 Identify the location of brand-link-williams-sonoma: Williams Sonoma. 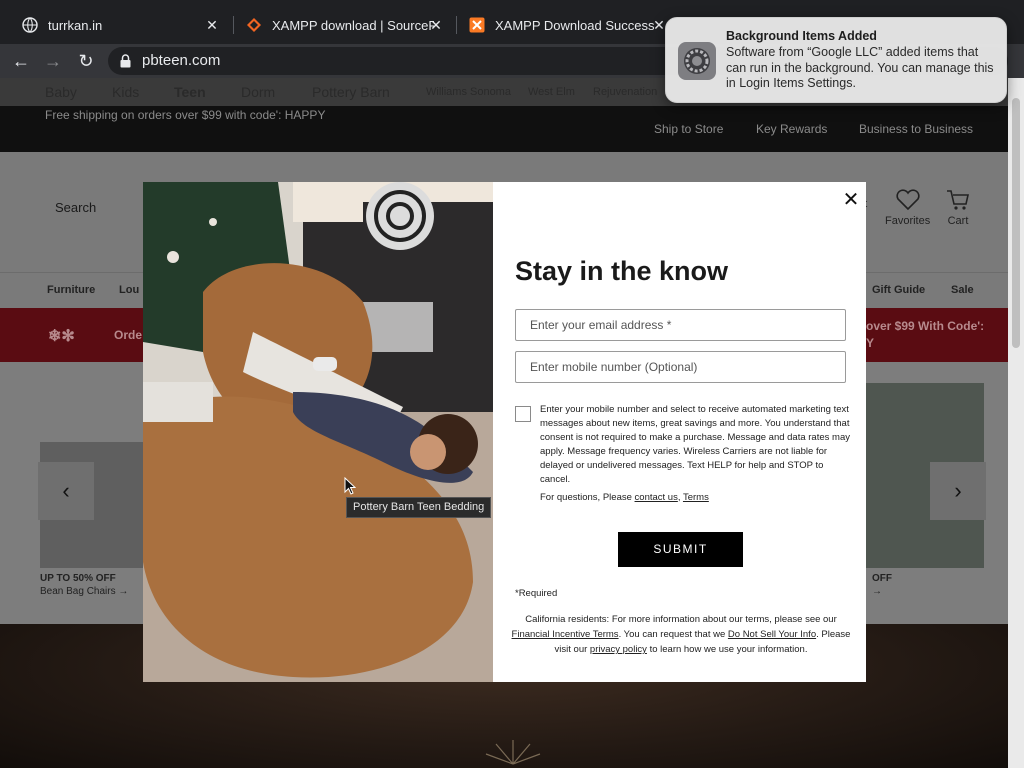
(468, 92).